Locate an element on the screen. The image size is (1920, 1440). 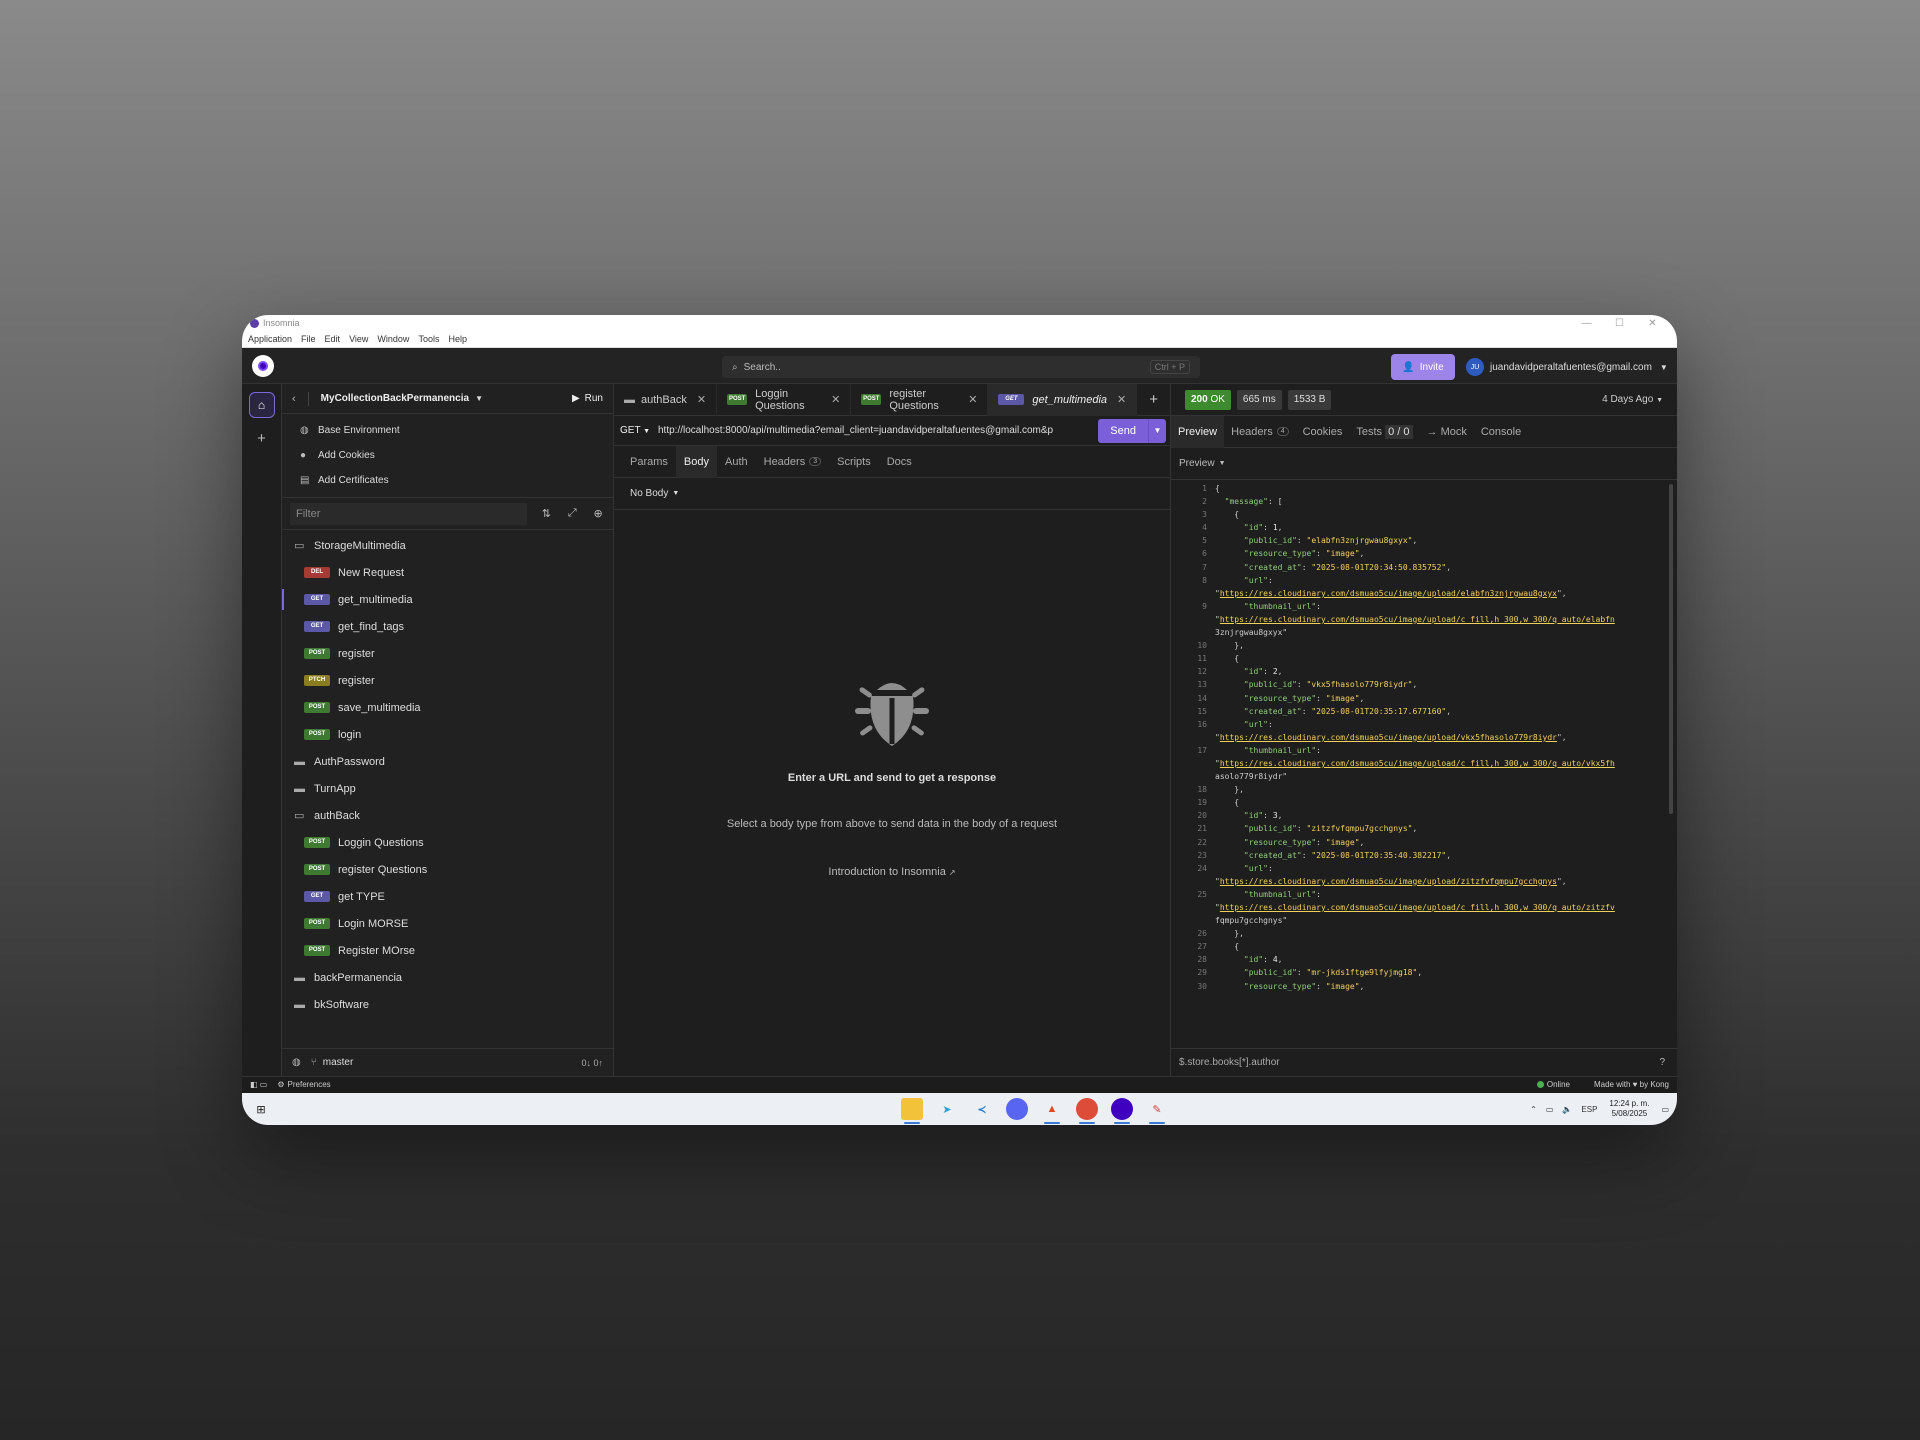
run-button: ▶ Run is located at coordinates (587, 398).